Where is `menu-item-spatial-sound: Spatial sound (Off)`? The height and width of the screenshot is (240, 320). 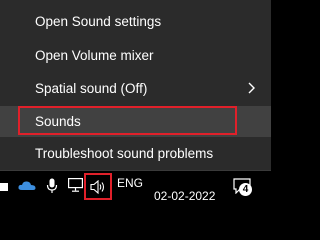
menu-item-spatial-sound: Spatial sound (Off) is located at coordinates (135, 88).